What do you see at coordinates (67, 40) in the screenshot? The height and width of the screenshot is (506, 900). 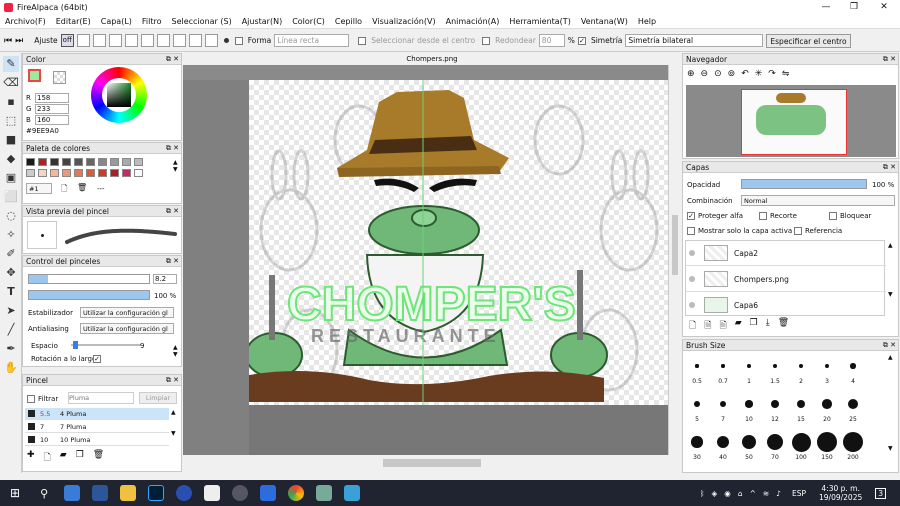 I see `ajuste-off-button: off` at bounding box center [67, 40].